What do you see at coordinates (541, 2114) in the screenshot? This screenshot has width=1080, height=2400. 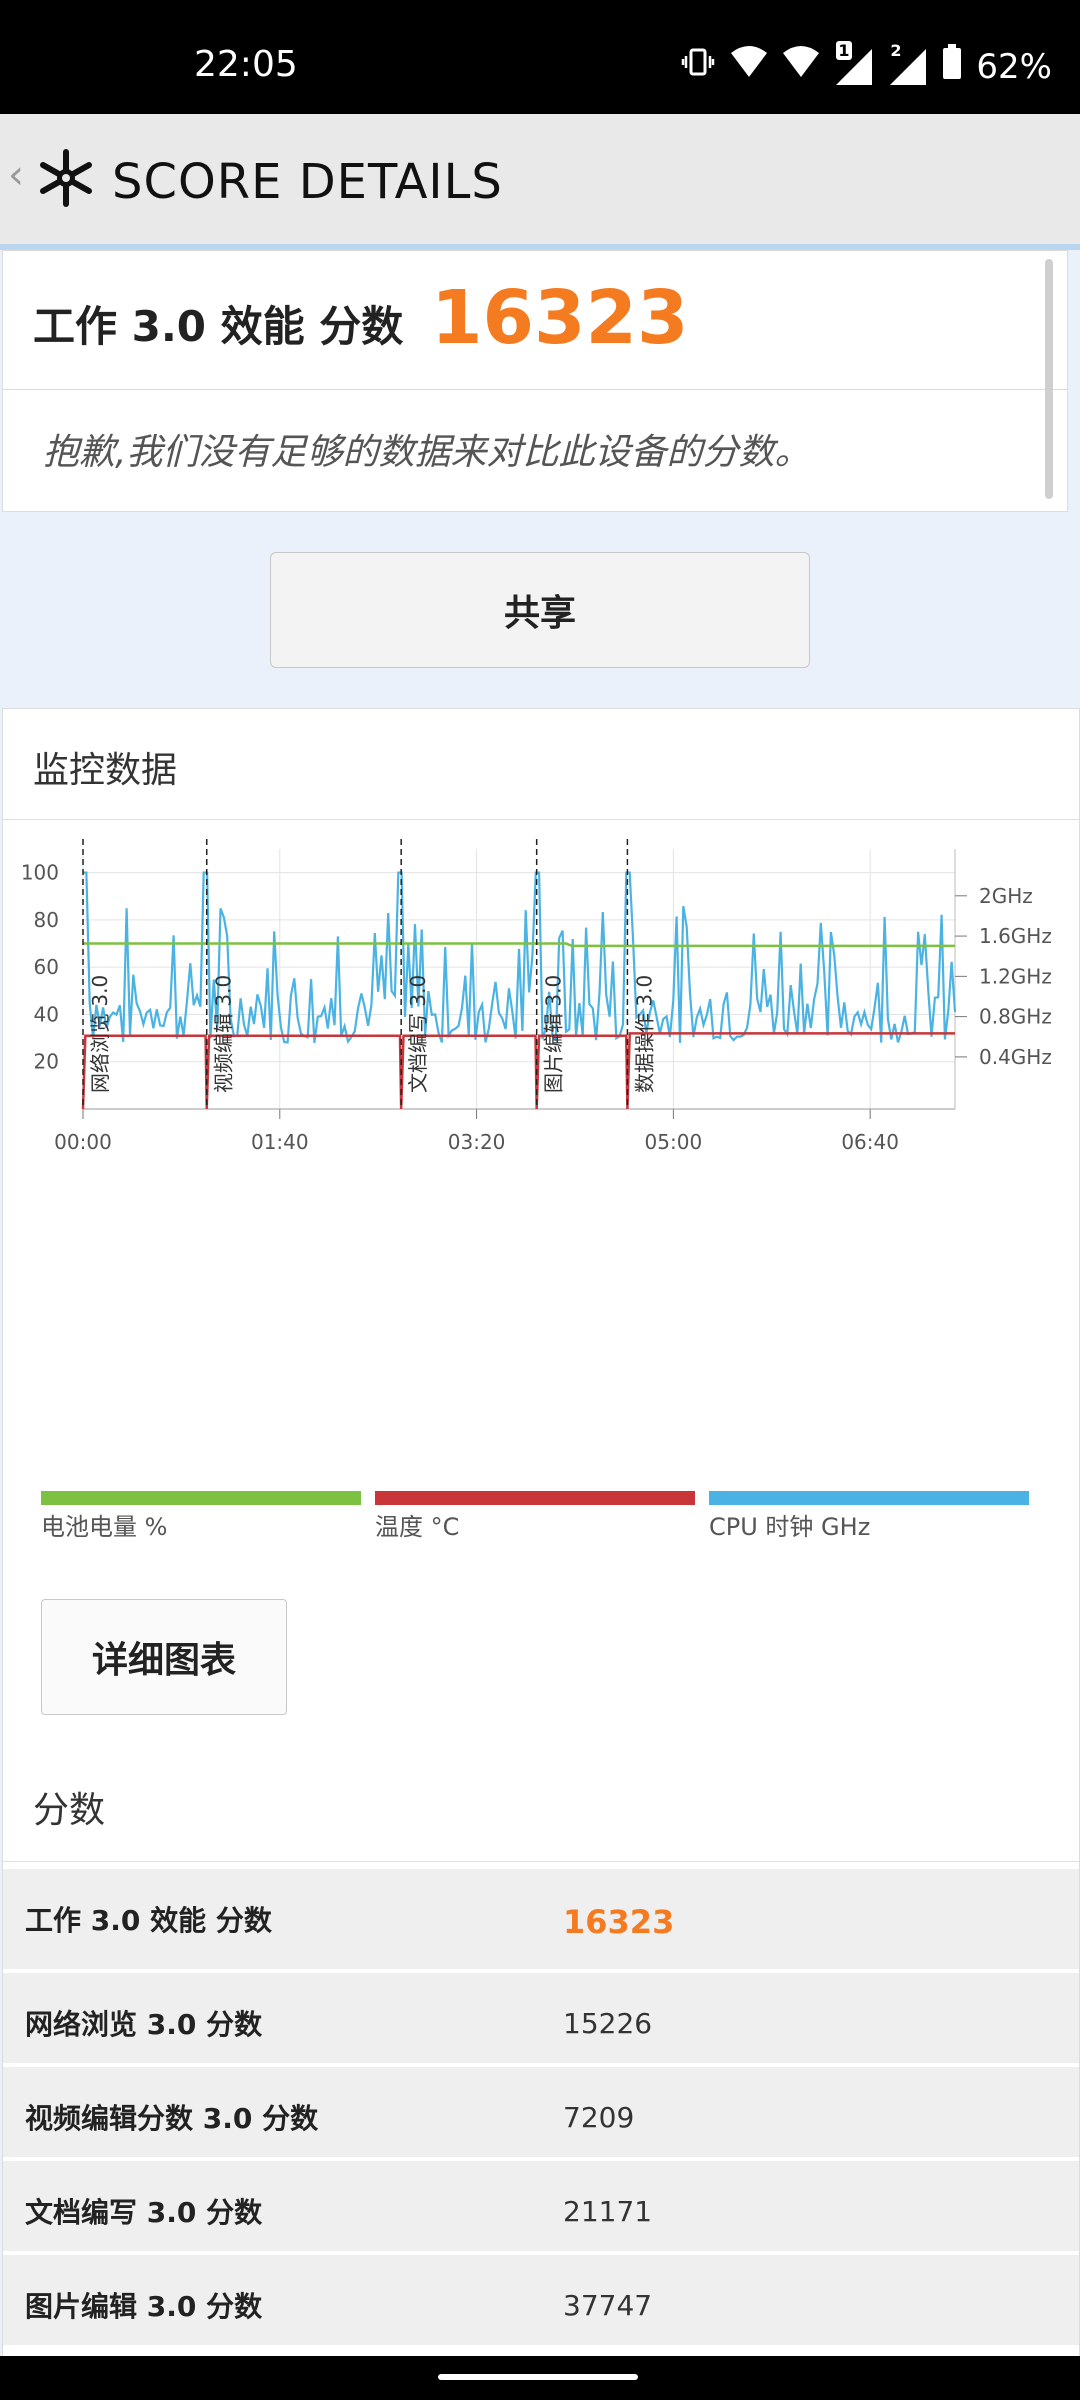 I see `table-row: 视频编辑分数 3.0 分数 7209` at bounding box center [541, 2114].